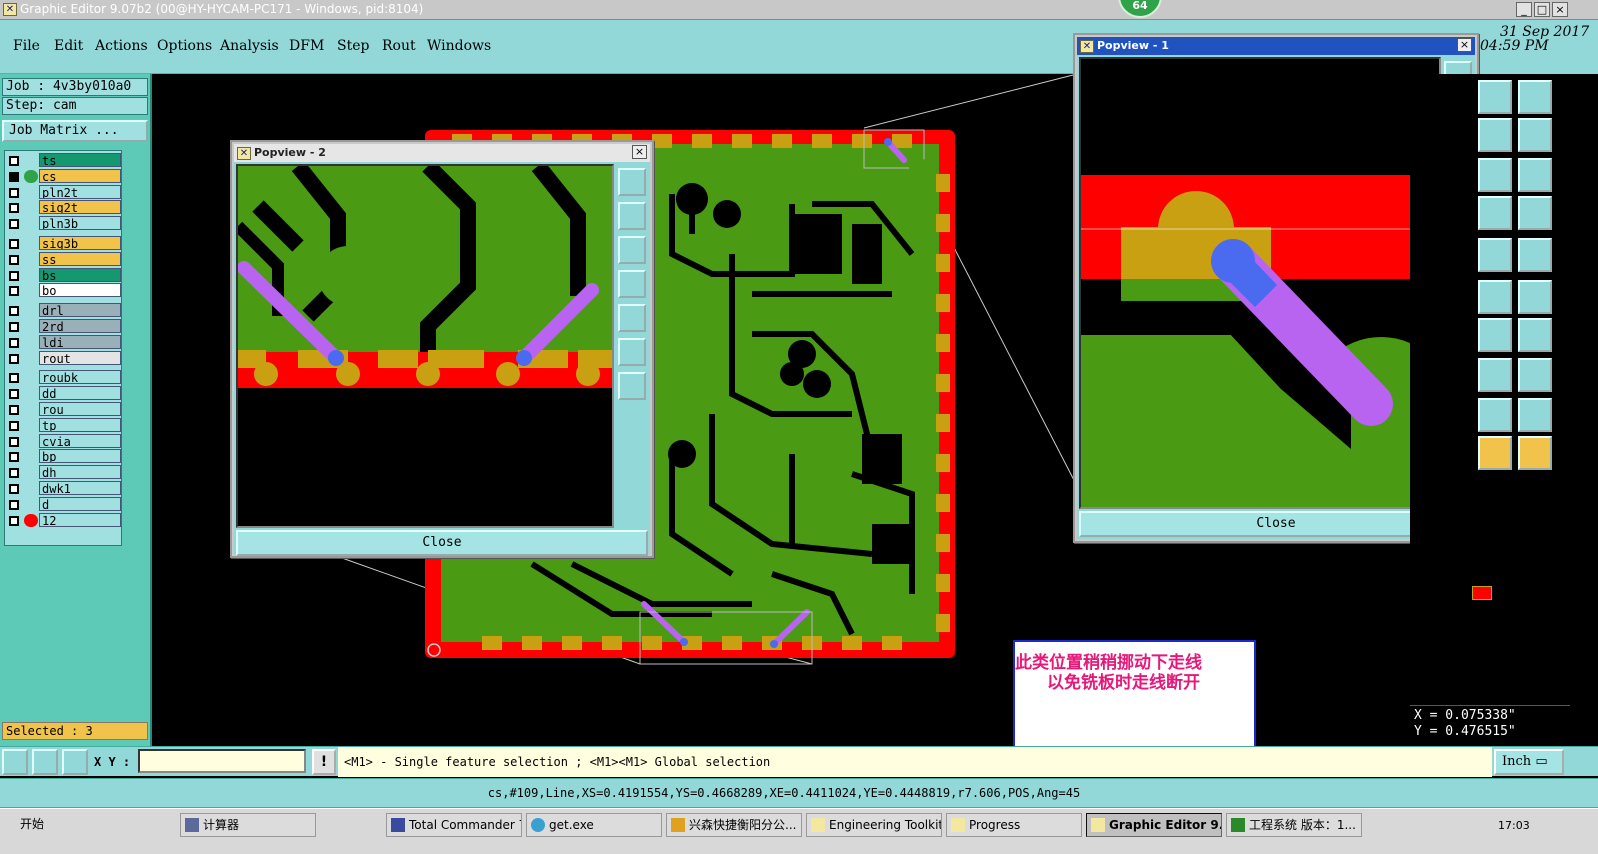 This screenshot has width=1598, height=854. I want to click on layer-row-bo: bo, so click(63, 290).